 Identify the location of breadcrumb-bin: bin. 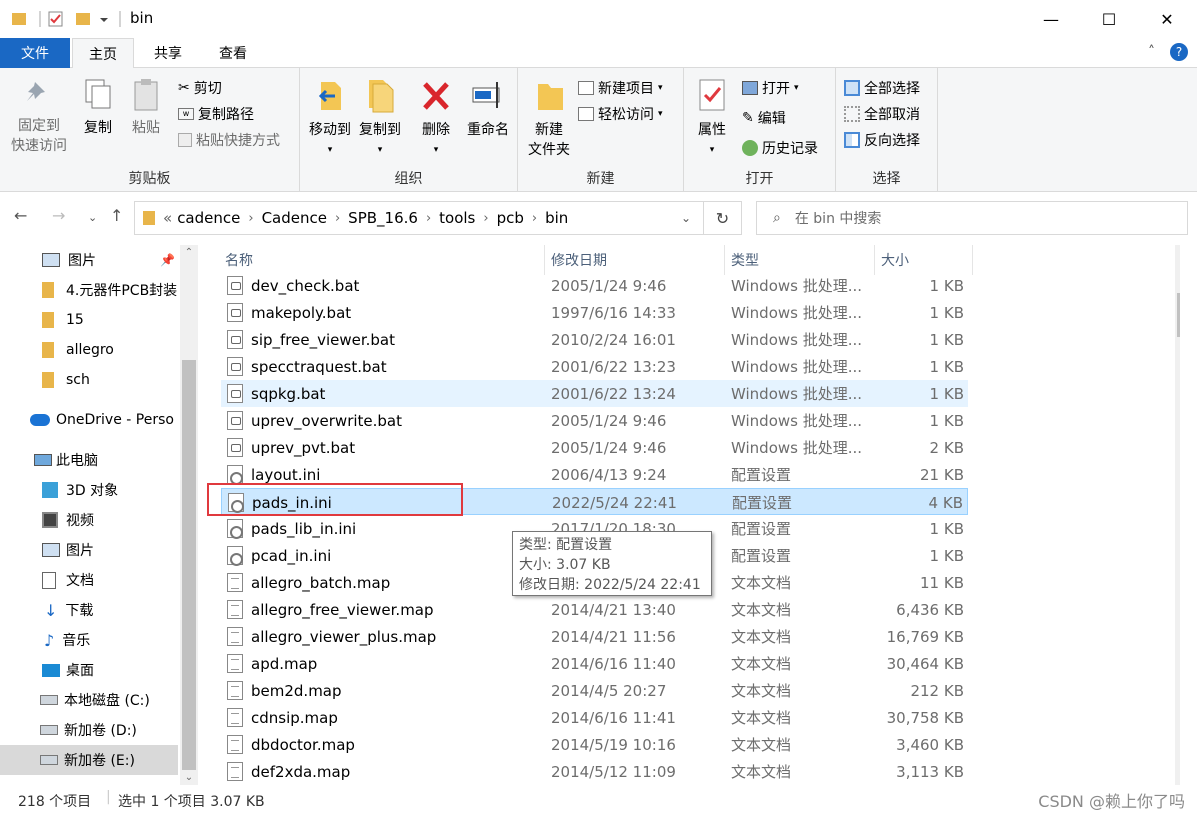
(556, 218).